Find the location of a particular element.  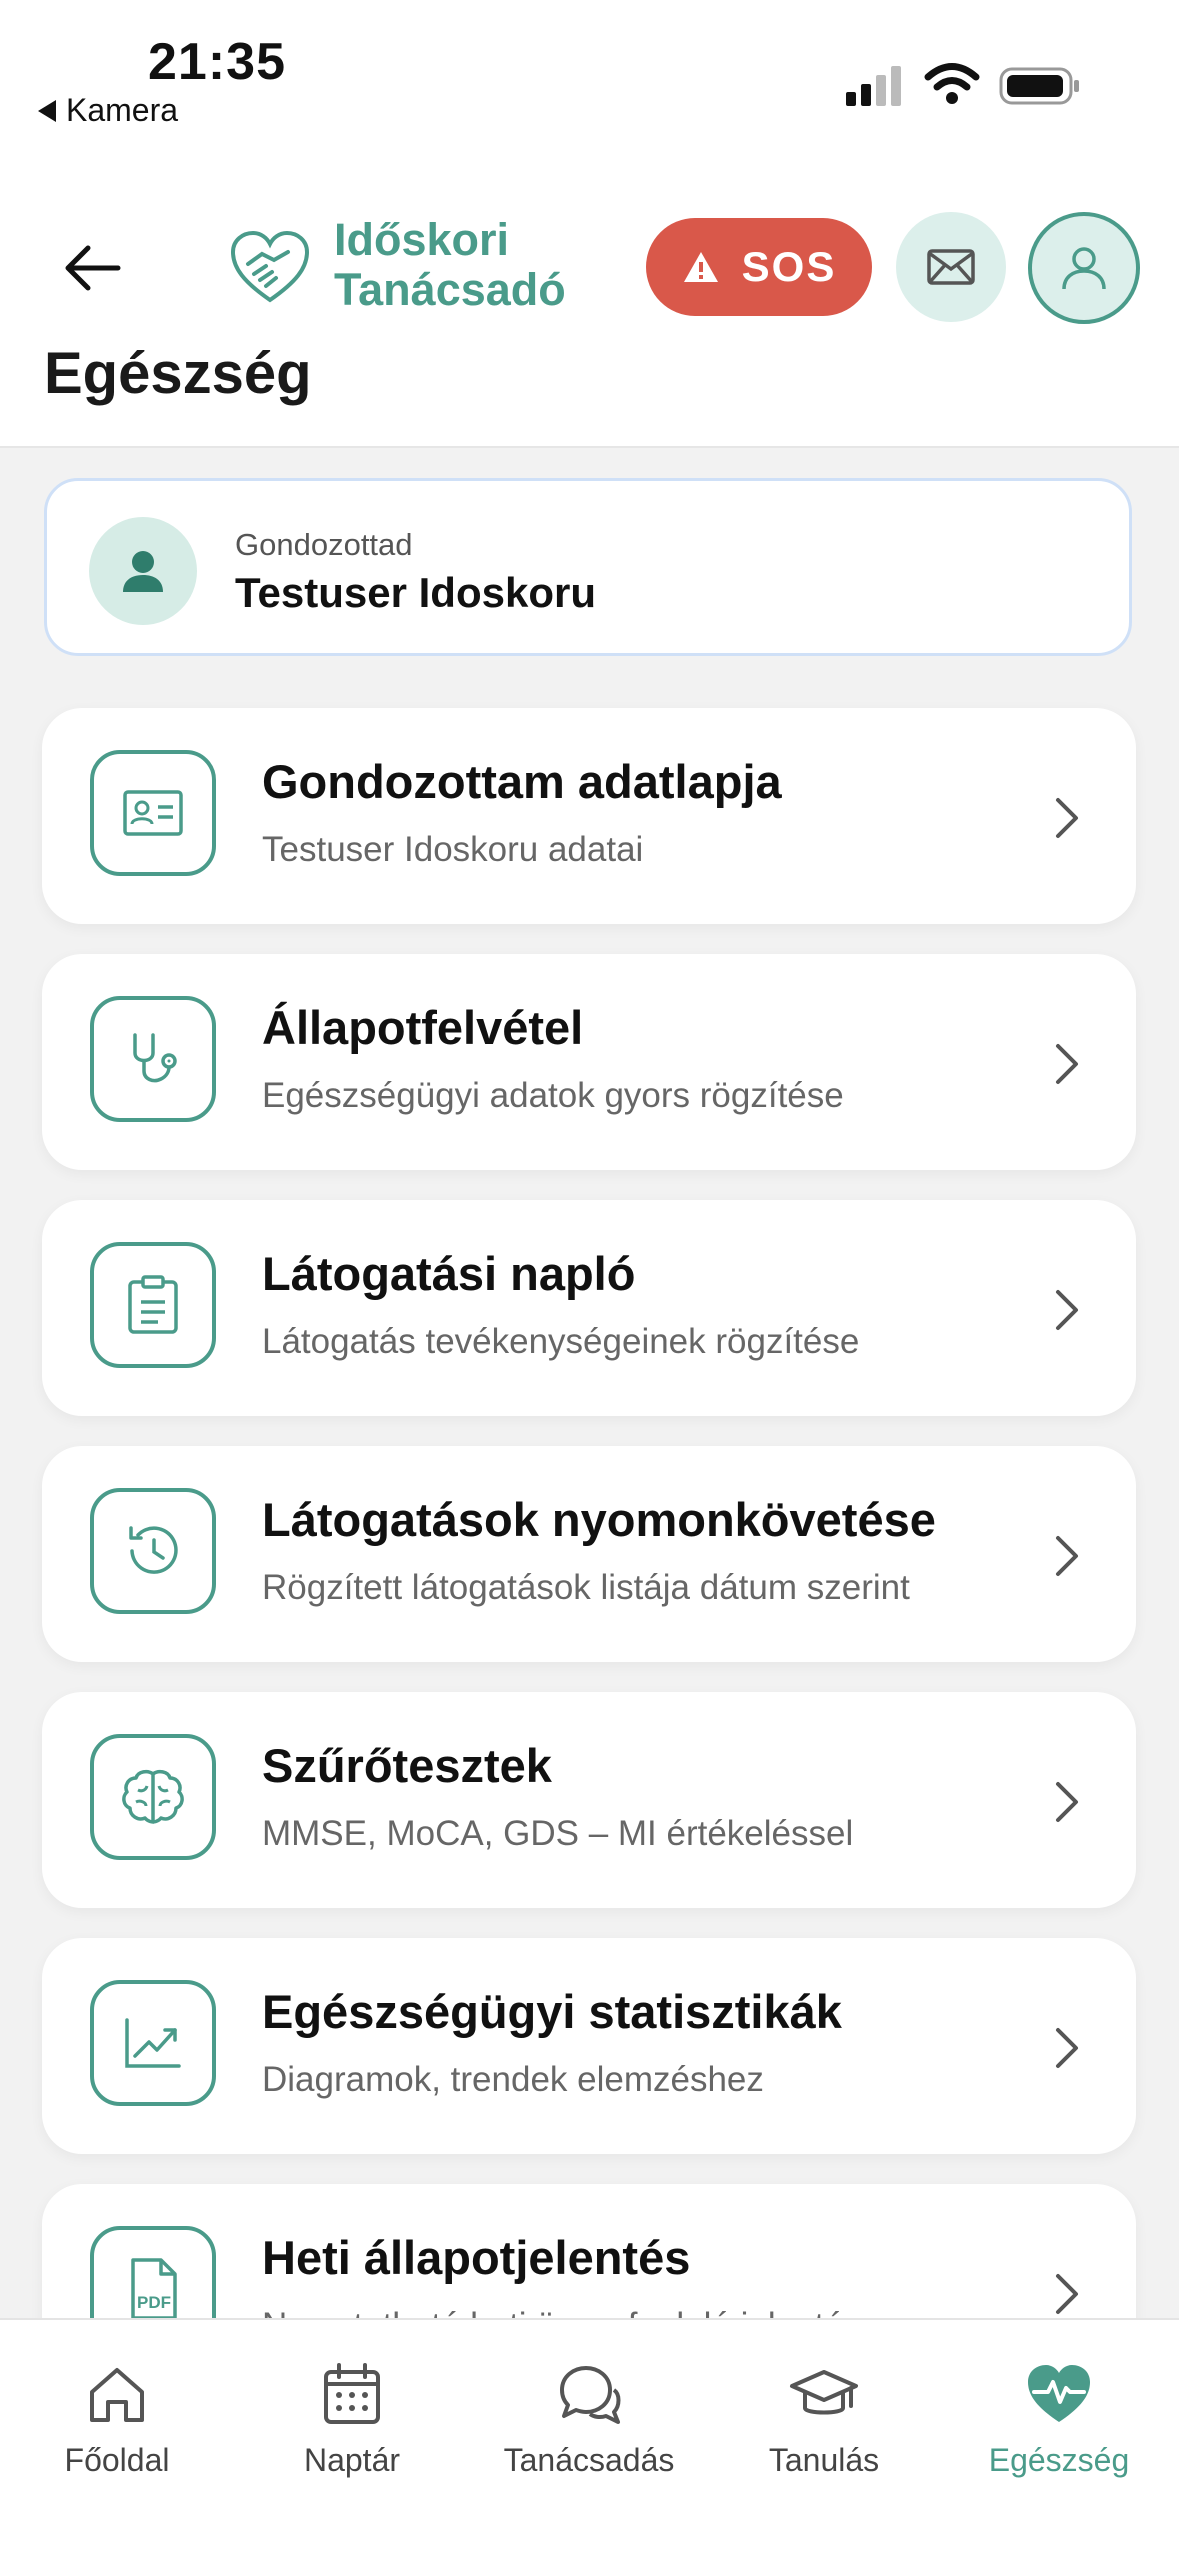

warning-icon is located at coordinates (700, 267).